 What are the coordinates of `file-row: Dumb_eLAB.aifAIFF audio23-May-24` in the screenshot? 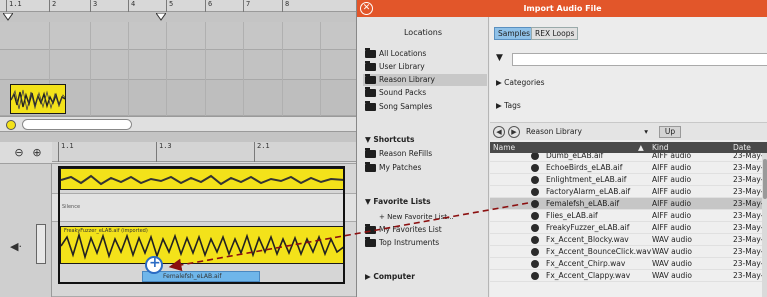 It's located at (628, 157).